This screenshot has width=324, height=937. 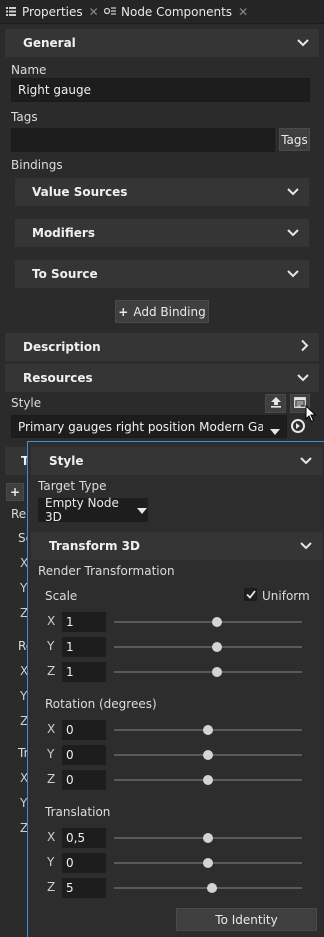 What do you see at coordinates (51, 779) in the screenshot?
I see `rotation-z-axis-label: Z` at bounding box center [51, 779].